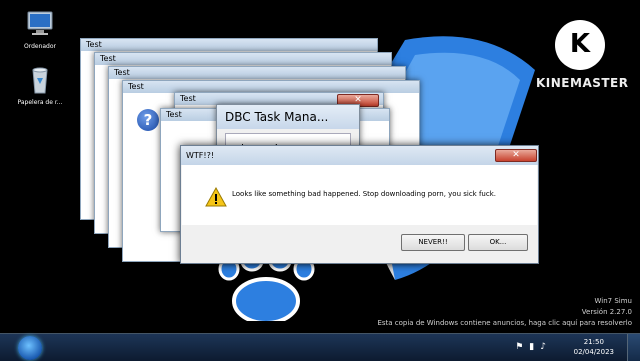 This screenshot has width=640, height=361. What do you see at coordinates (522, 347) in the screenshot?
I see `flag-icon: ⚑` at bounding box center [522, 347].